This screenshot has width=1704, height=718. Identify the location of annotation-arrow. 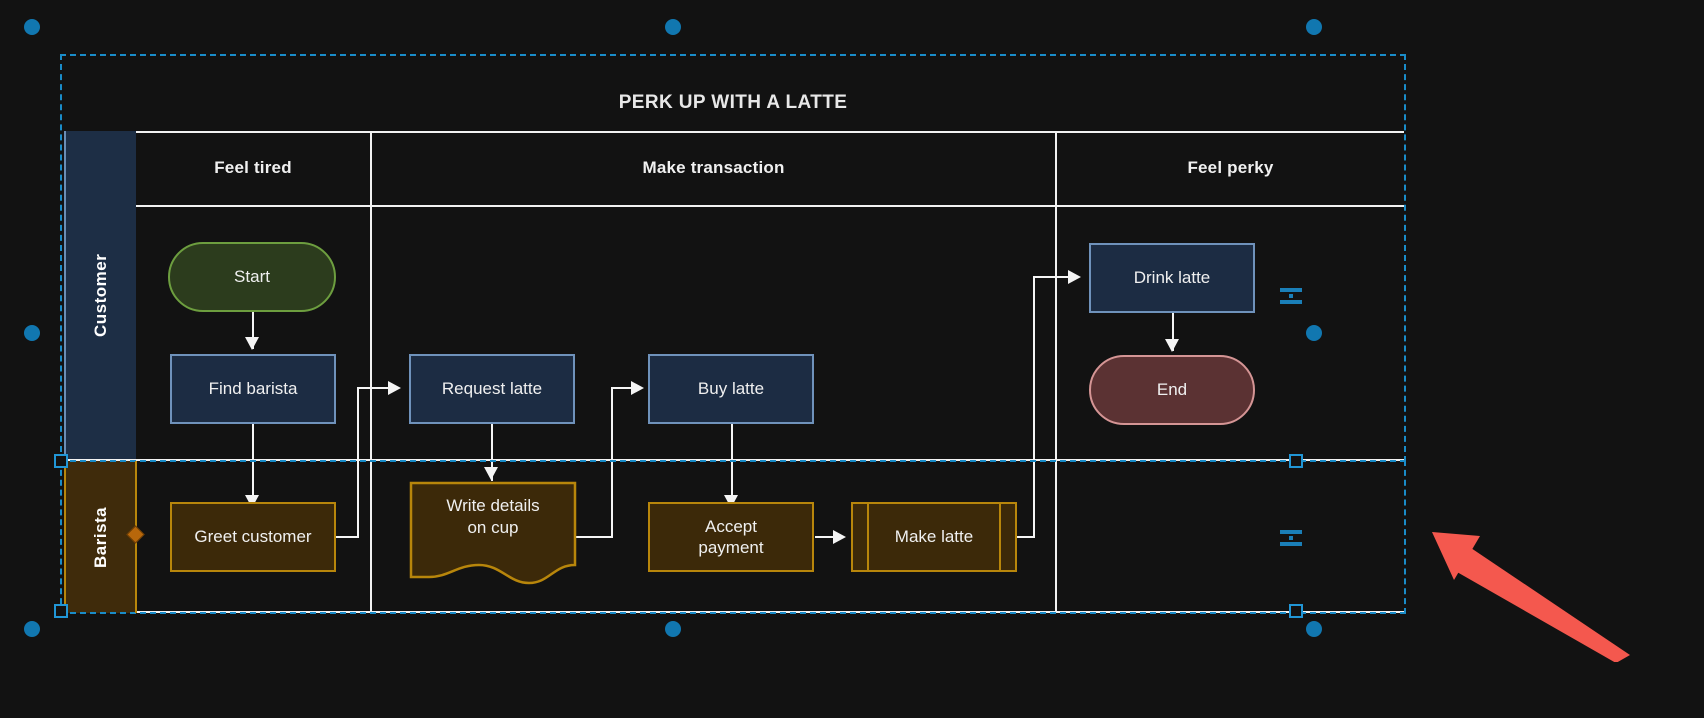
(1523, 592).